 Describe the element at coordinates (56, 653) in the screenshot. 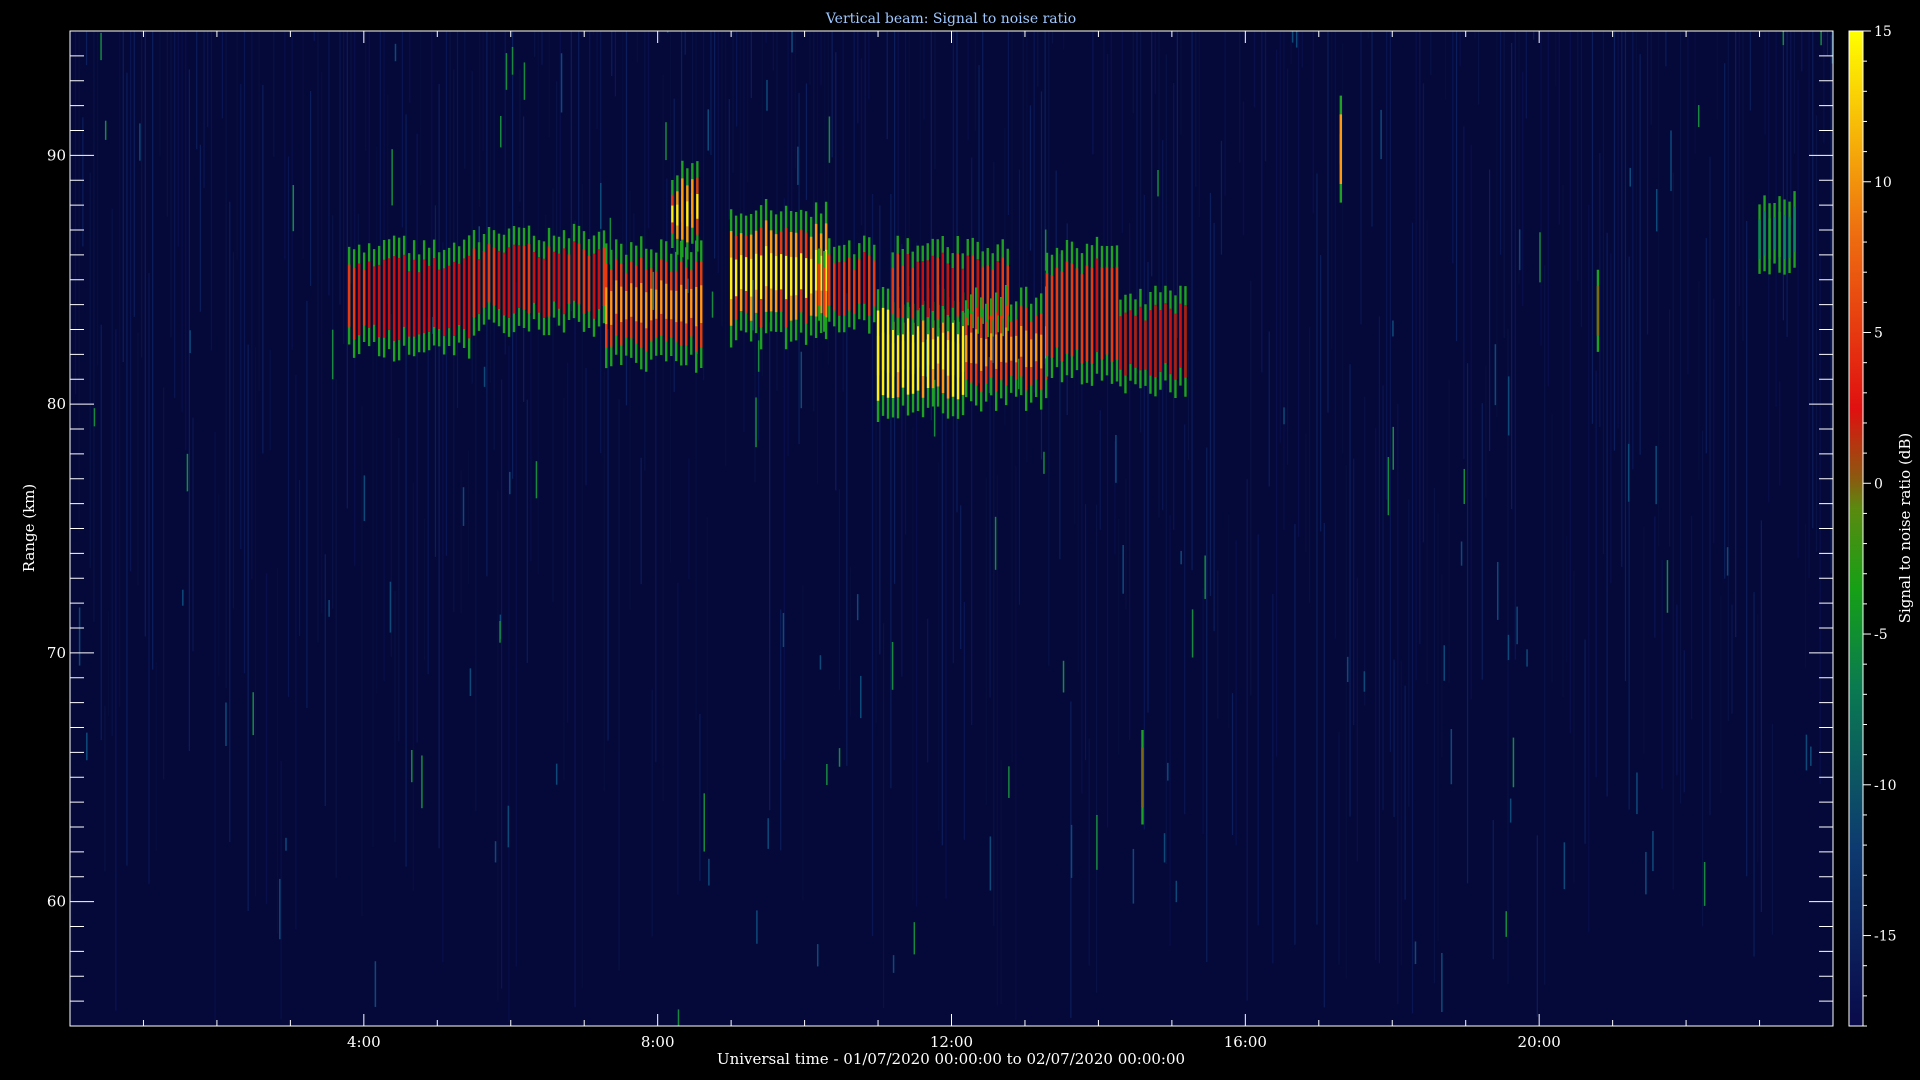

I see `y-tick-label: 70` at that location.